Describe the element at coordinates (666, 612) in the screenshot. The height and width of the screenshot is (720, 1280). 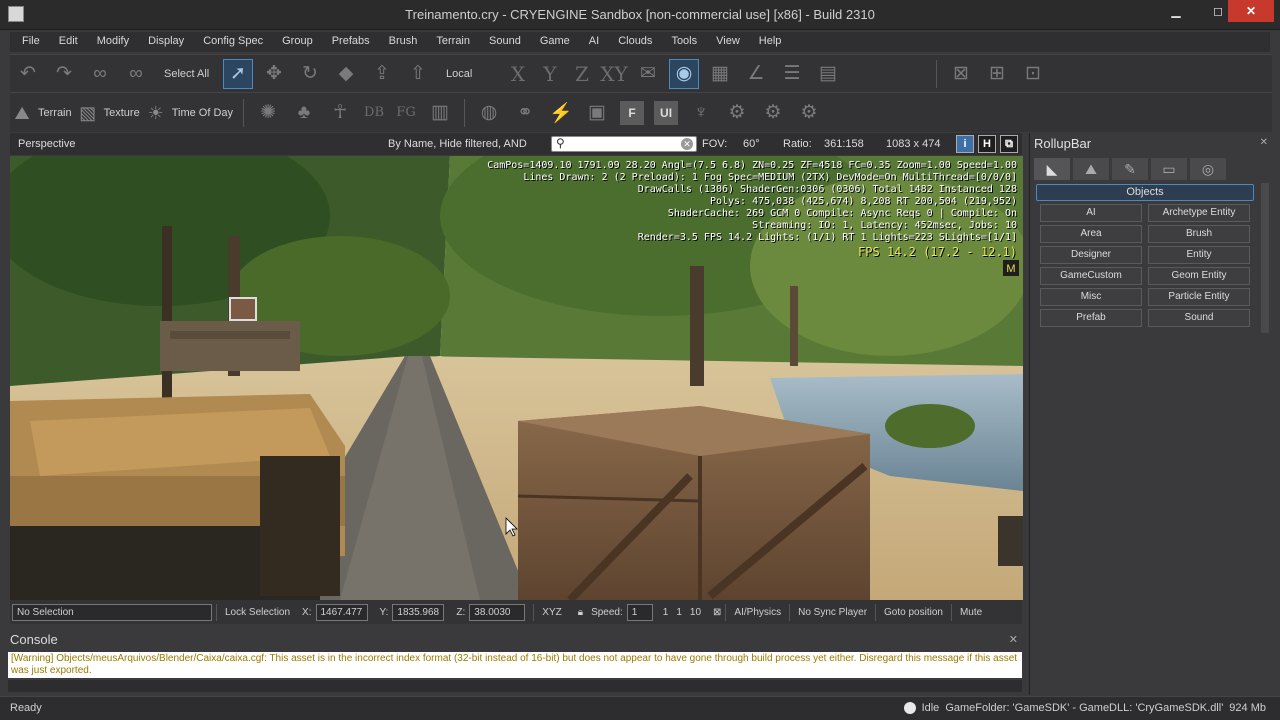
I see `speed-option-1: 1` at that location.